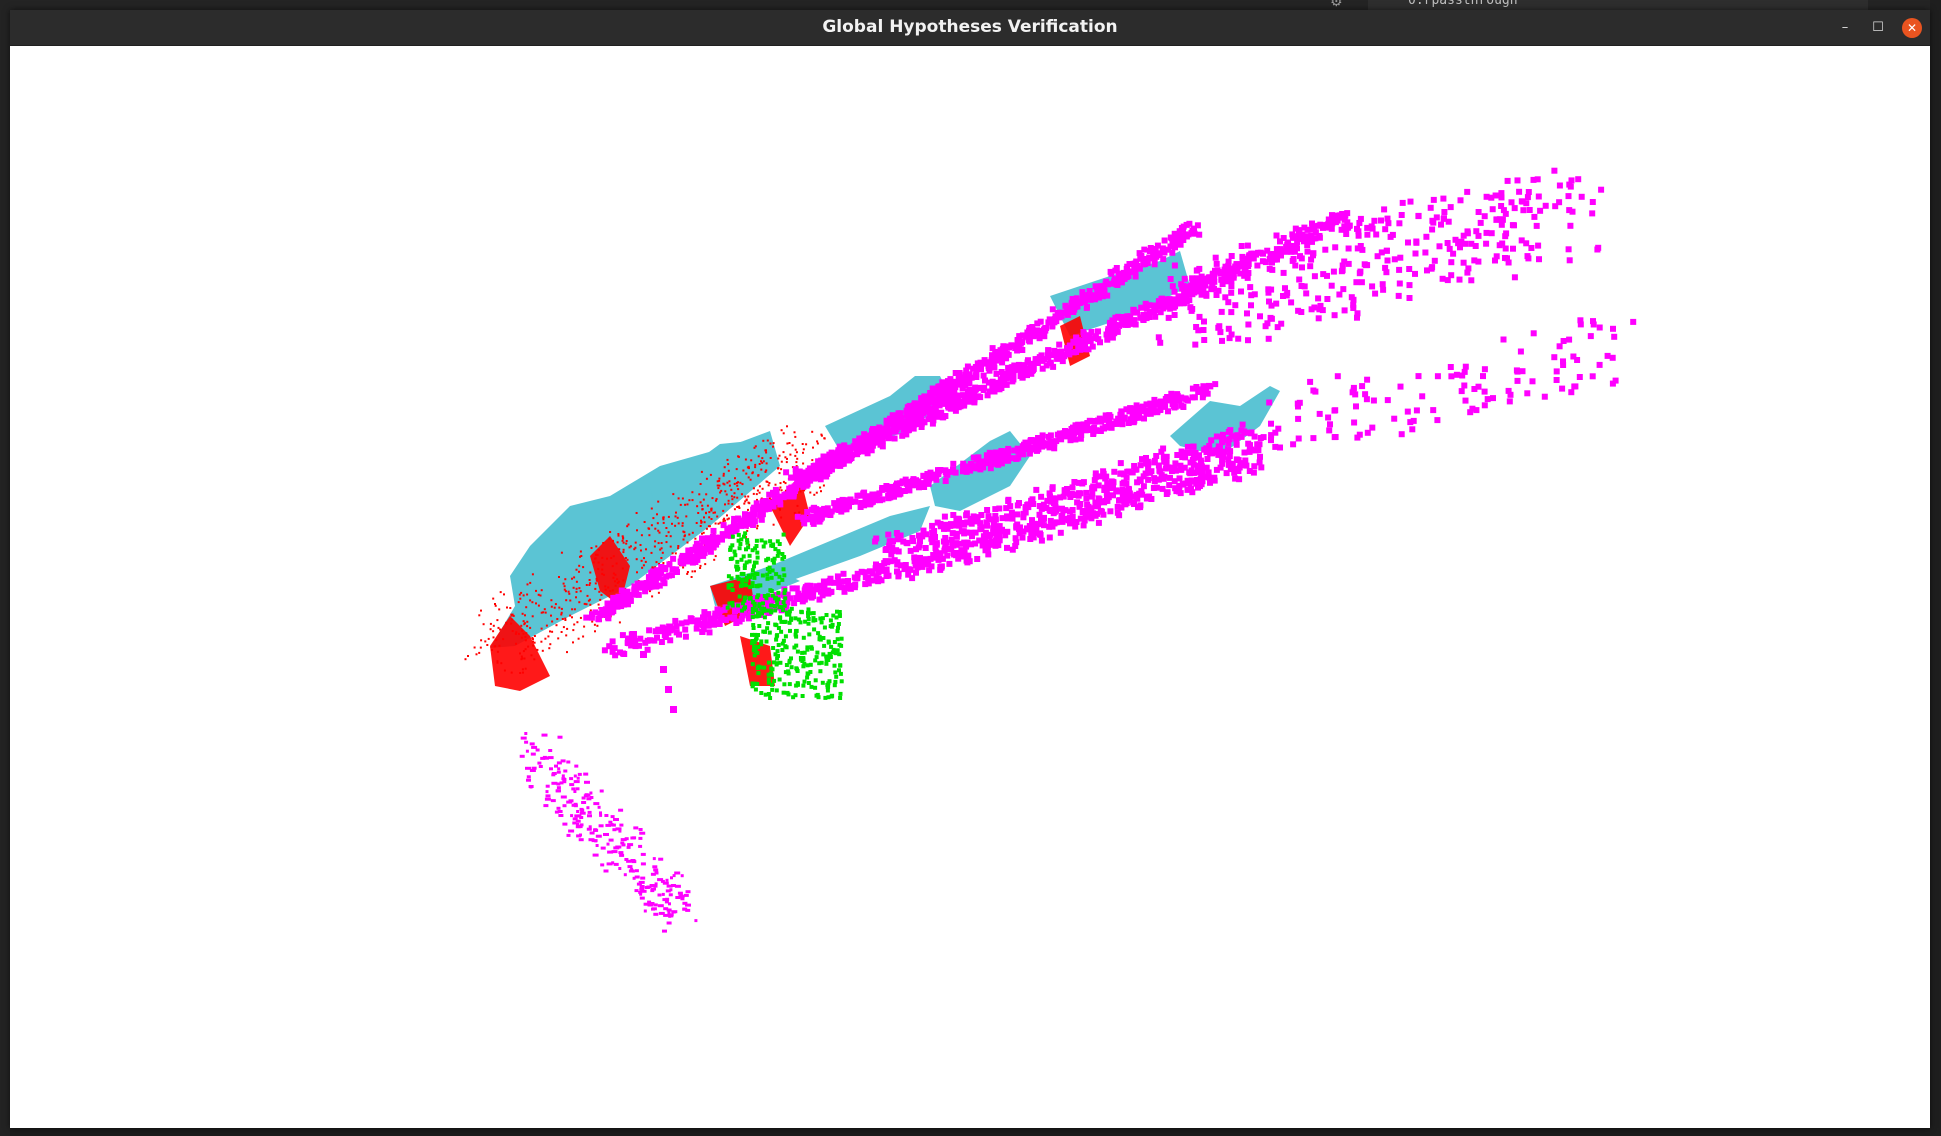  What do you see at coordinates (1463, 4) in the screenshot?
I see `background-editor-text: 0.rpassthrough` at bounding box center [1463, 4].